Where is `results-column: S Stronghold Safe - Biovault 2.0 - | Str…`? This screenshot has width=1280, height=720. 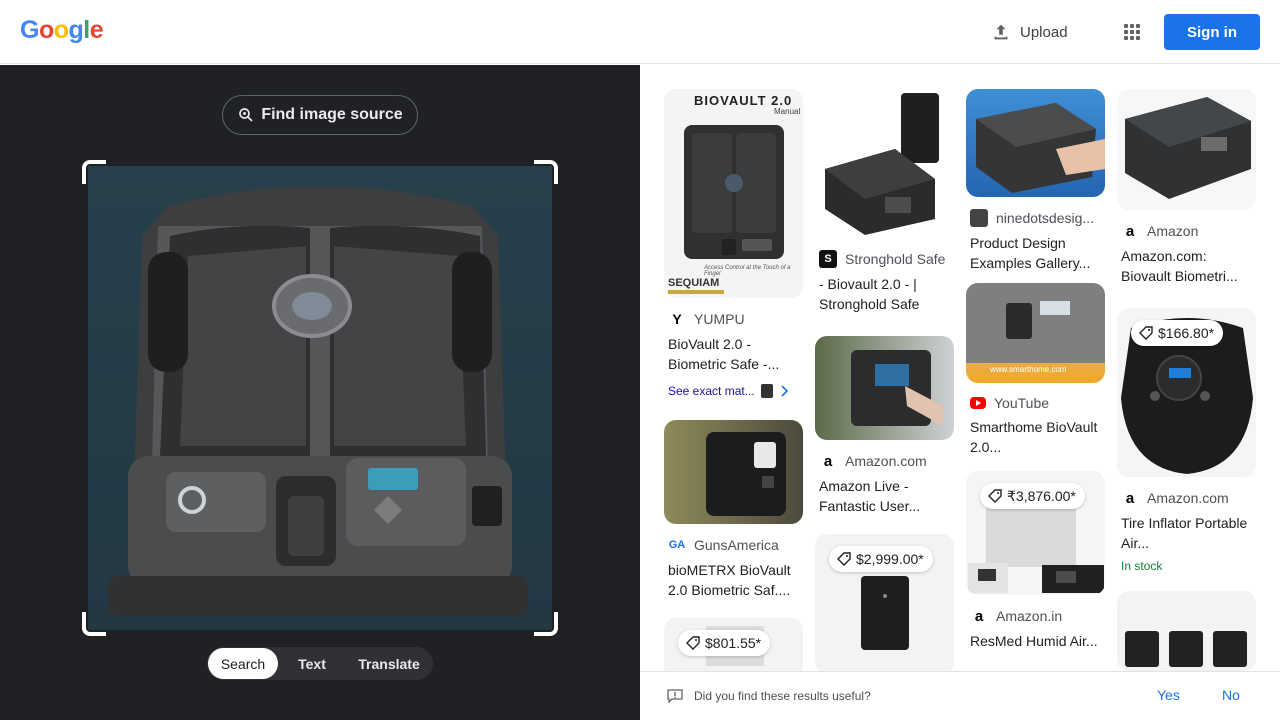
results-column: S Stronghold Safe - Biovault 2.0 - | Str… is located at coordinates (884, 380).